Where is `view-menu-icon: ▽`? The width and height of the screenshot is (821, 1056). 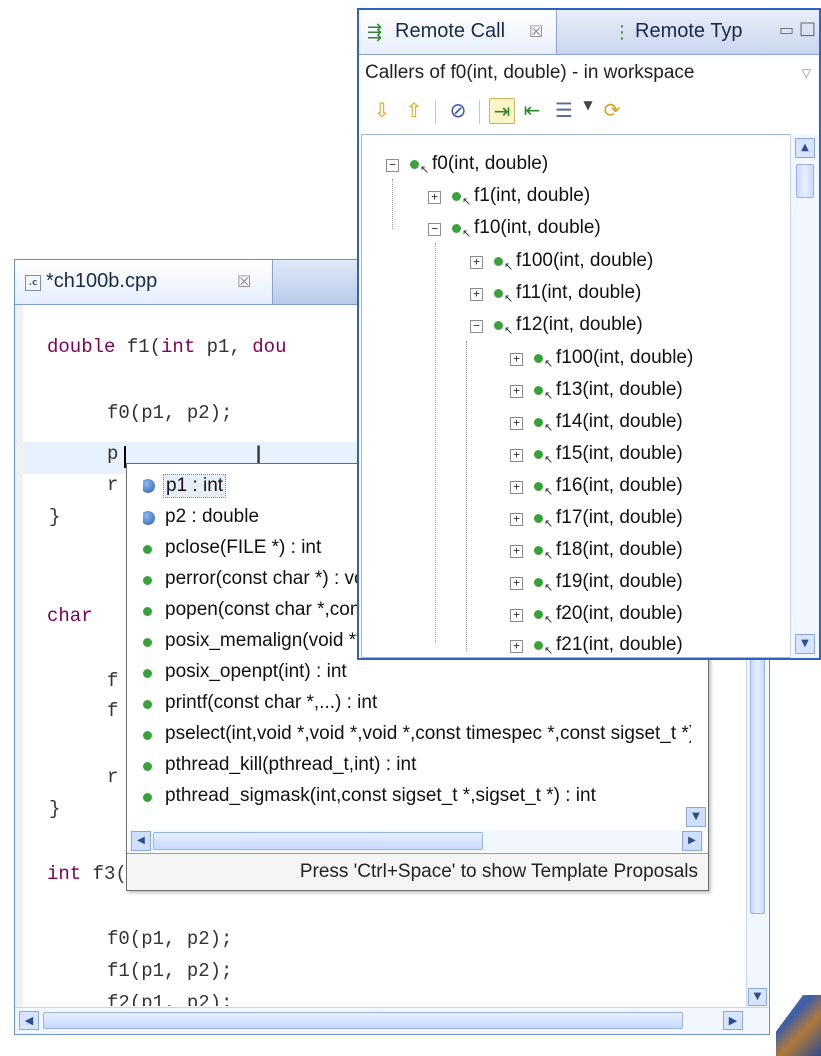 view-menu-icon: ▽ is located at coordinates (806, 73).